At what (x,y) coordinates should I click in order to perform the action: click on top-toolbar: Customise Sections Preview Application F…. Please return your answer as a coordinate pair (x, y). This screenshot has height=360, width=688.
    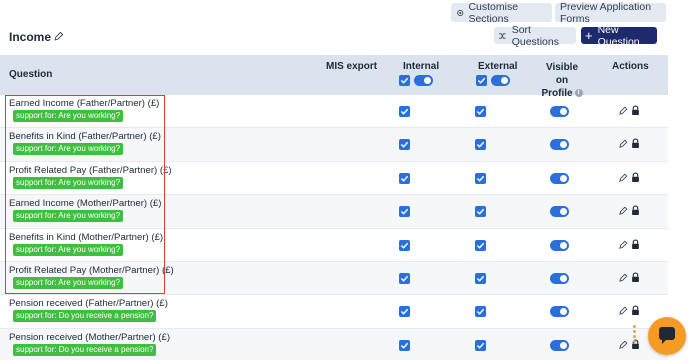
    Looking at the image, I should click on (344, 13).